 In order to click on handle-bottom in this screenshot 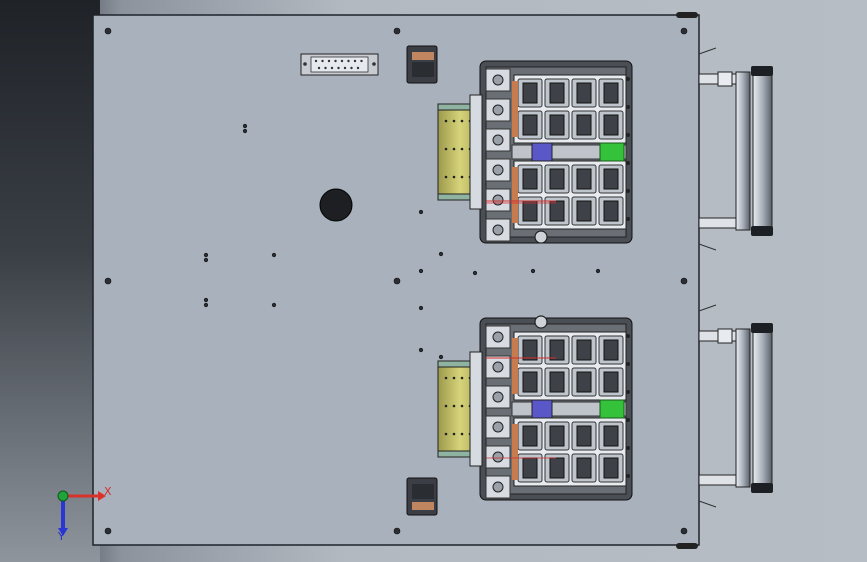, I will do `click(735, 406)`.